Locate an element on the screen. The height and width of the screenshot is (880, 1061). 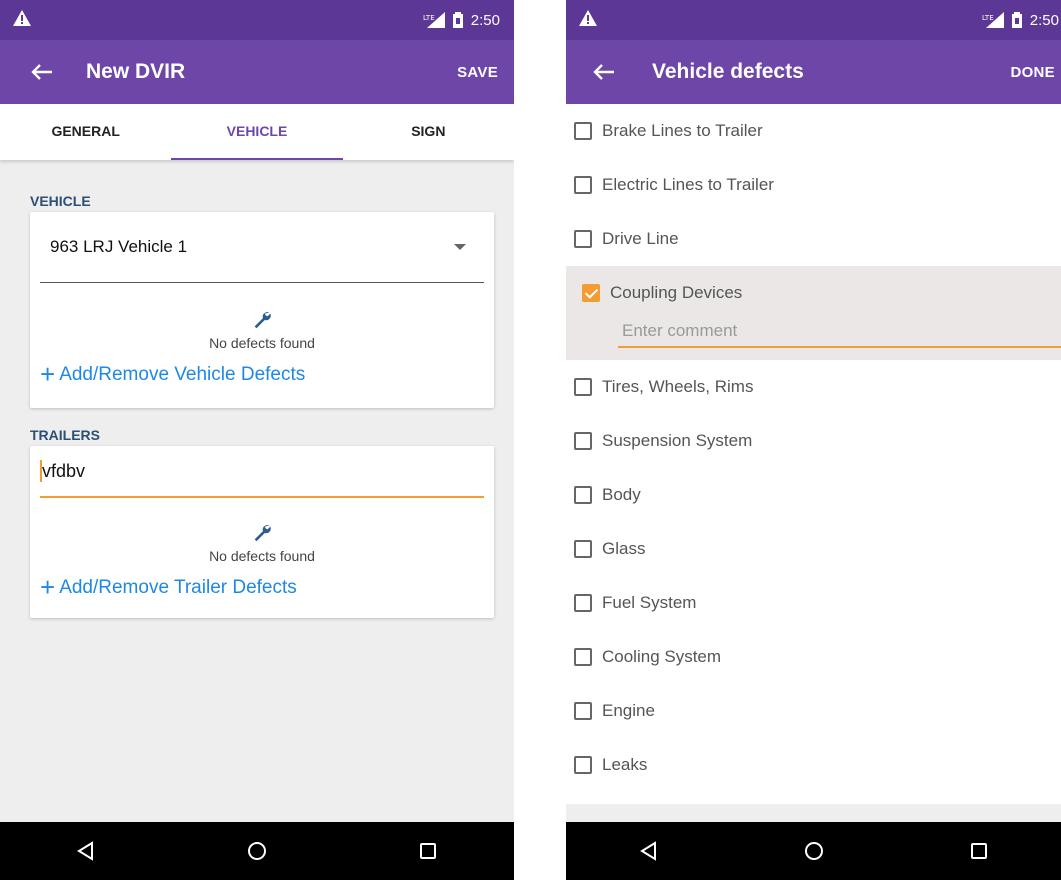
tab-bar: GENERAL VEHICLE SIGN is located at coordinates (257, 132).